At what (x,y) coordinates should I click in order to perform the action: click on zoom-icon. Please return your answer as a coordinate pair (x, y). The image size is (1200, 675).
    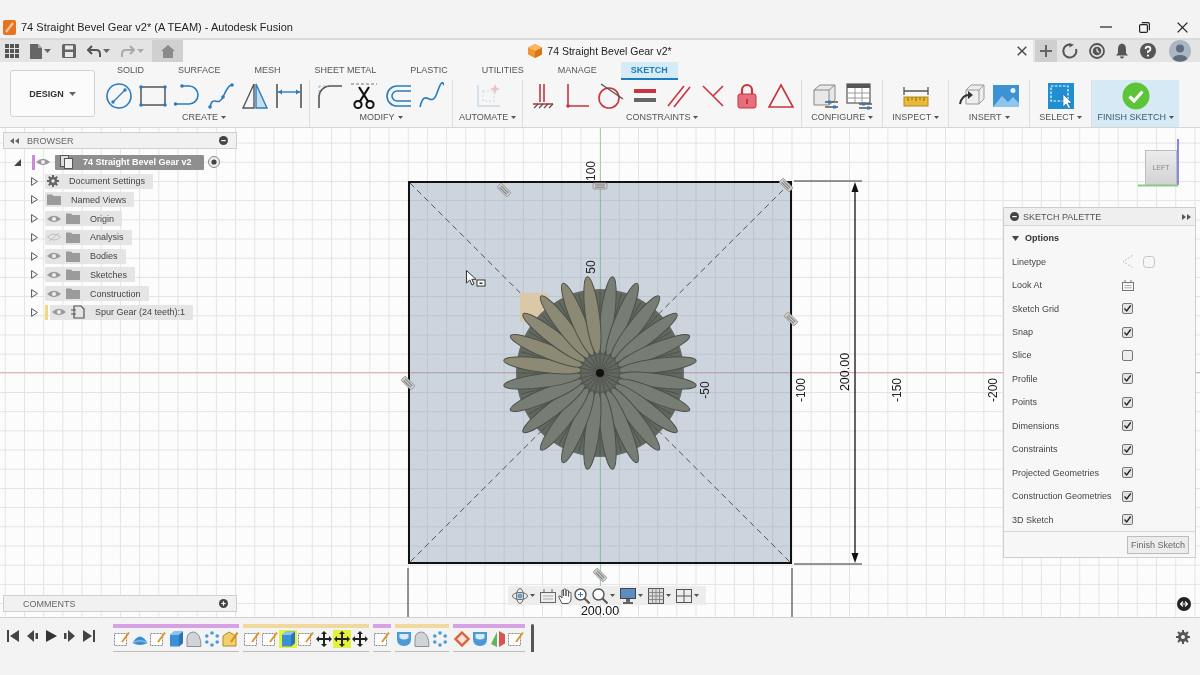
    Looking at the image, I should click on (600, 595).